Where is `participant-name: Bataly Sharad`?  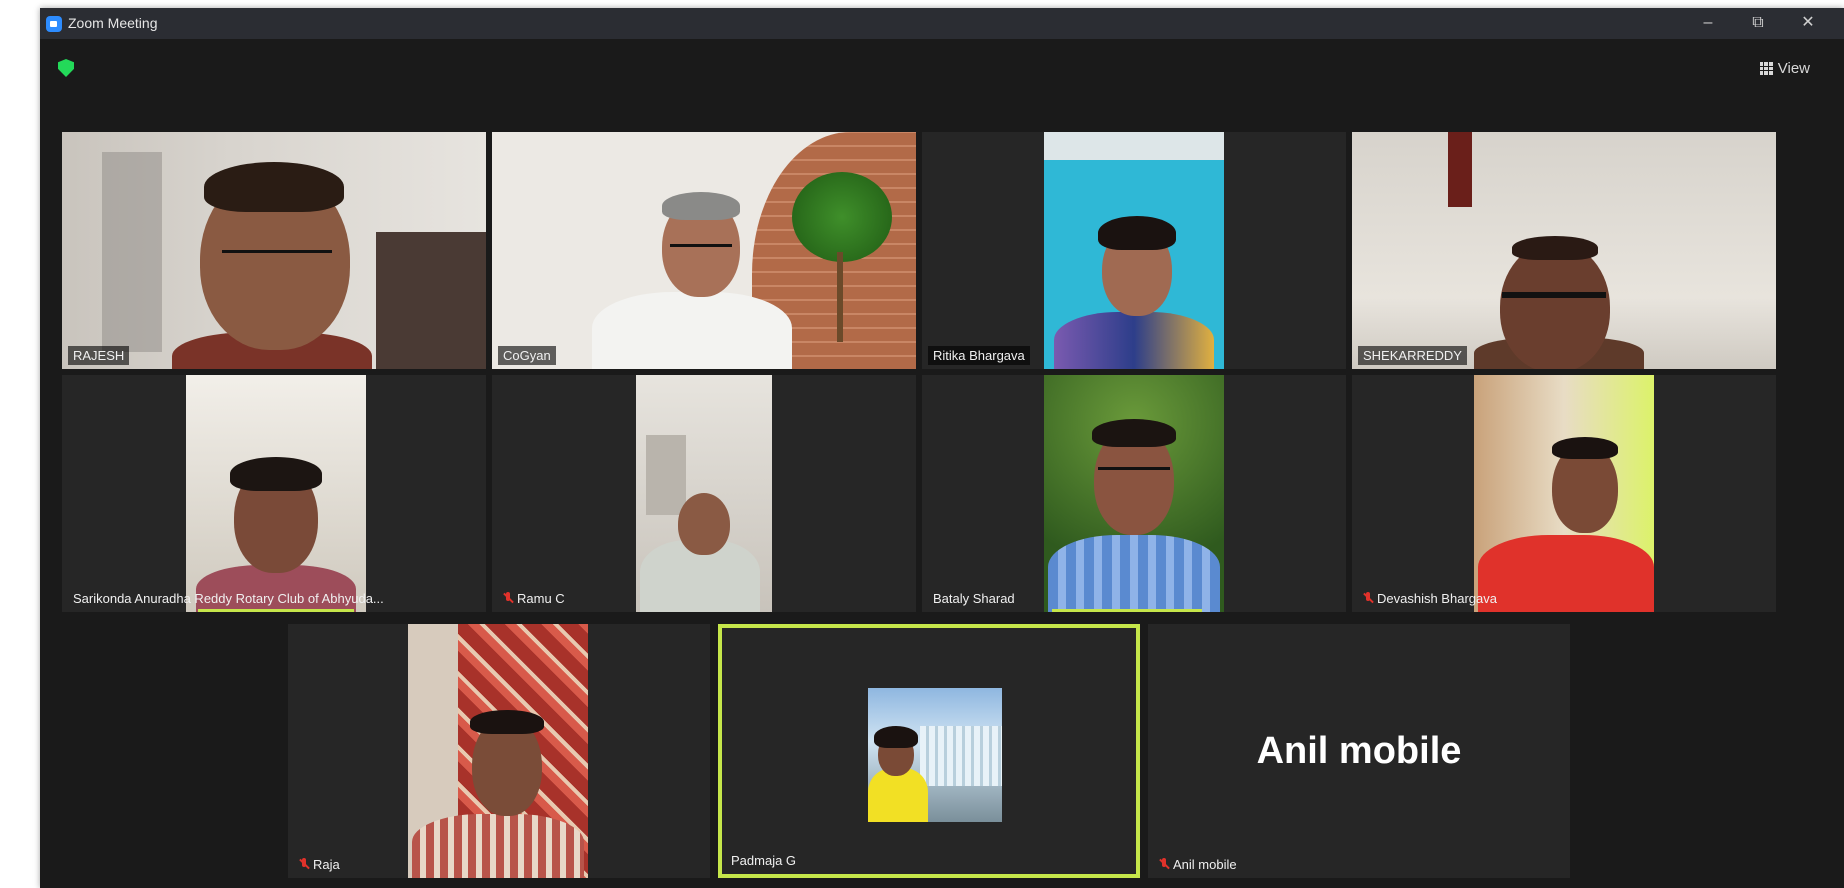
participant-name: Bataly Sharad is located at coordinates (974, 598).